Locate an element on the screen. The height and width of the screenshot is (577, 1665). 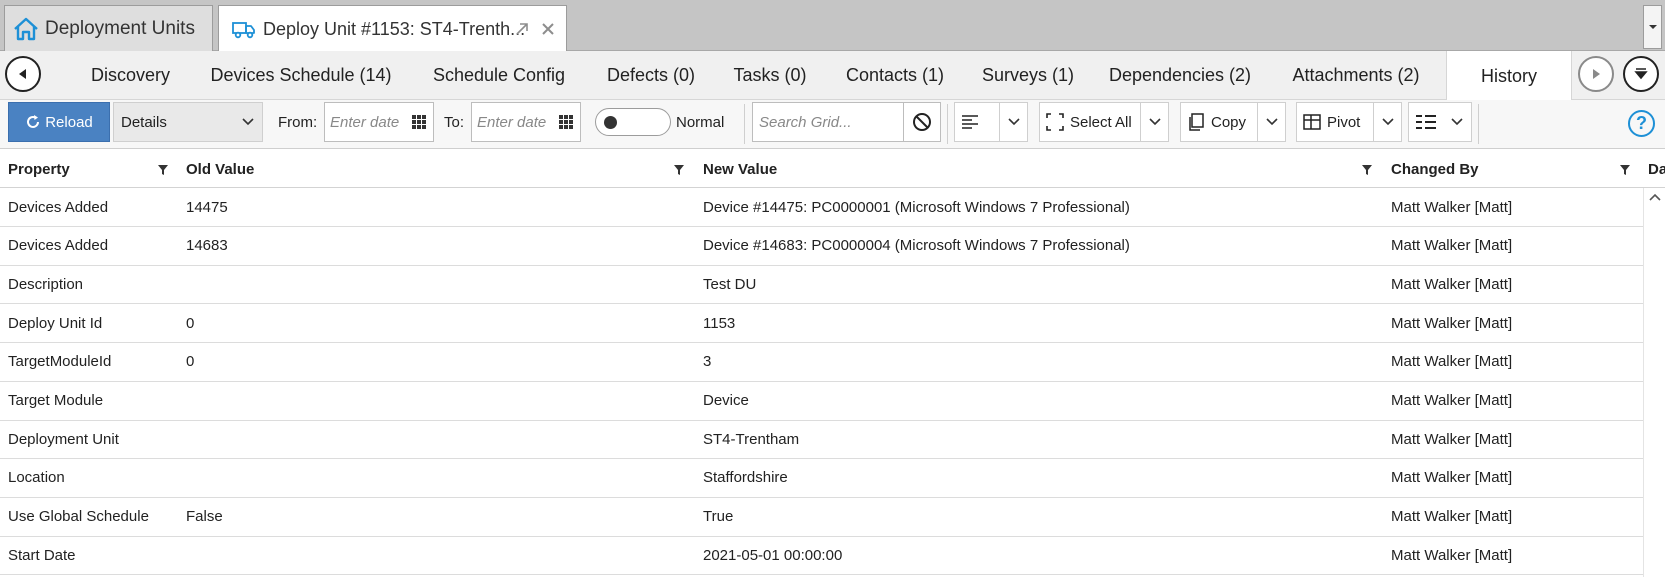
cell-property: TargetModuleId is located at coordinates (60, 362).